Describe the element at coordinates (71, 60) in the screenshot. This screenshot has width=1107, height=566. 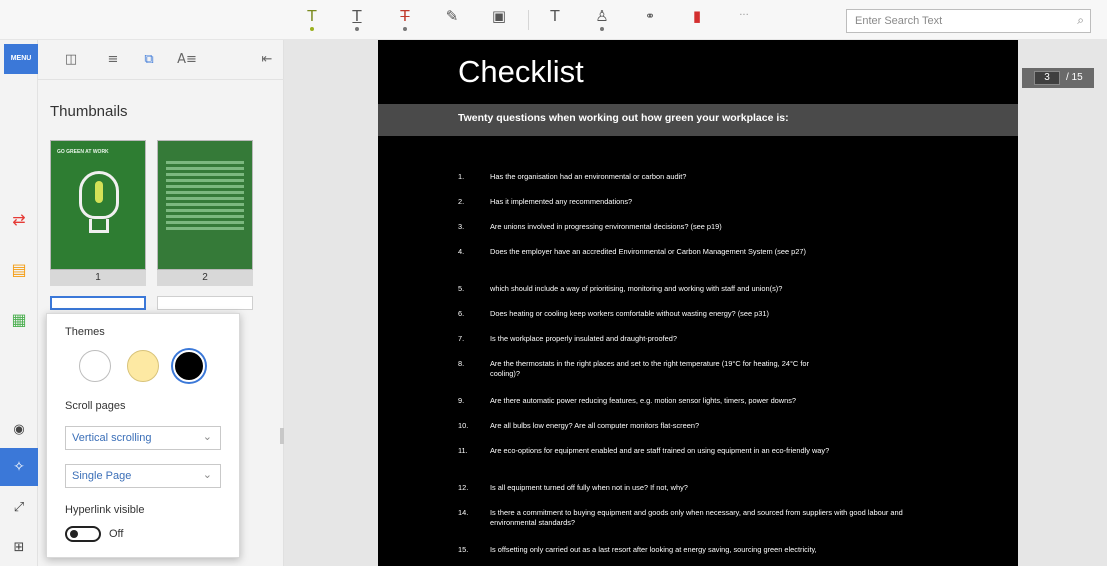
I see `tab-book-icon: ◫` at that location.